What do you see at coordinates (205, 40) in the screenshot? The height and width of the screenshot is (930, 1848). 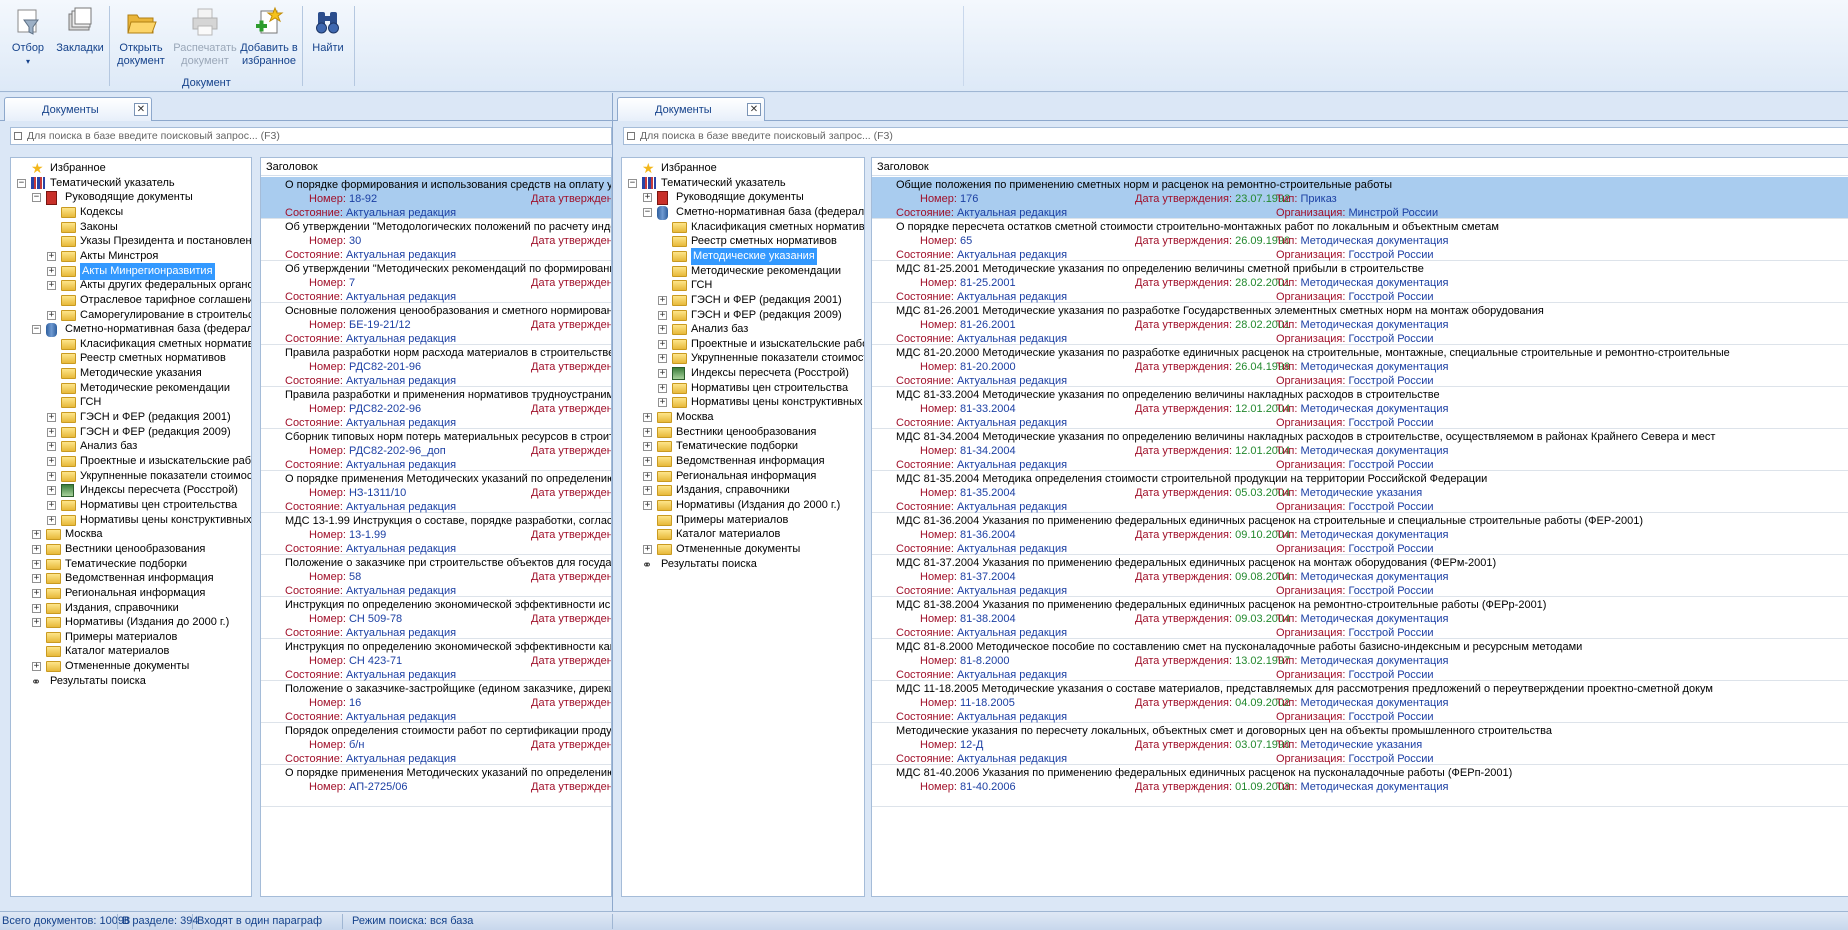 I see `print-document-button: Распечатать документ` at bounding box center [205, 40].